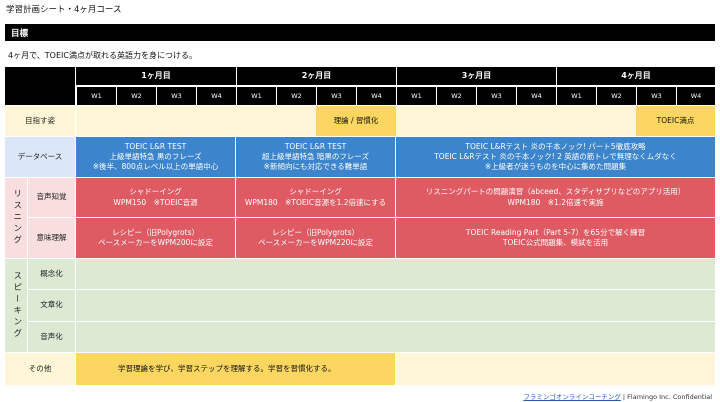  Describe the element at coordinates (40, 369) in the screenshot. I see `row-label-other: その他` at that location.